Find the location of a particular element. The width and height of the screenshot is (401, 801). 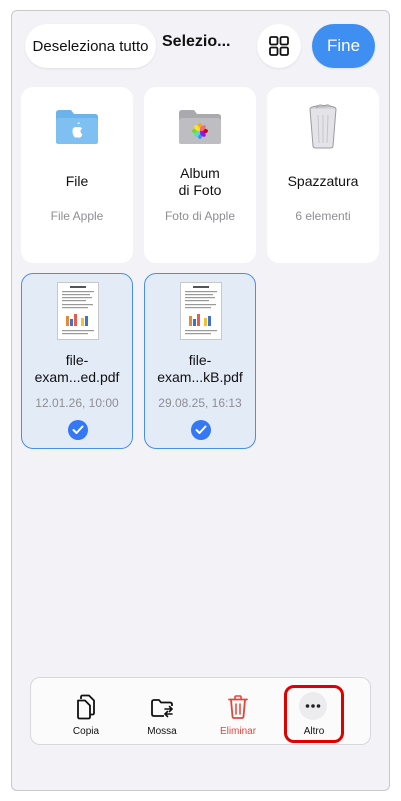

annotation-highlight-box is located at coordinates (314, 714).